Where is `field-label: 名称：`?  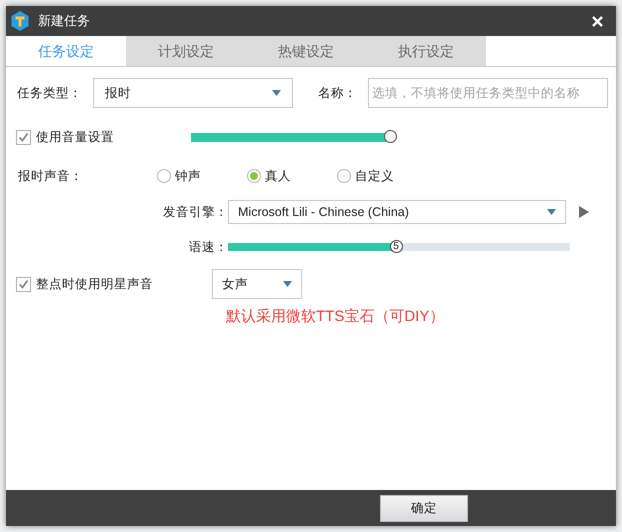 field-label: 名称： is located at coordinates (338, 93).